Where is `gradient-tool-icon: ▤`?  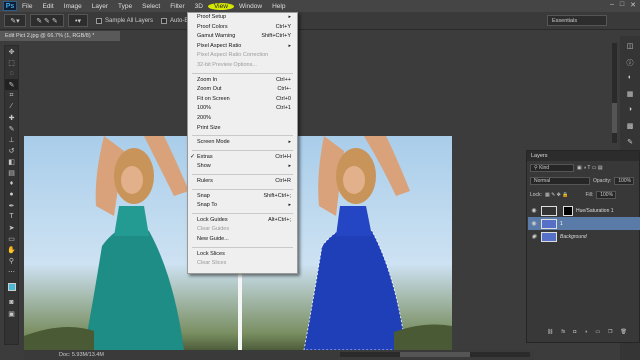 gradient-tool-icon: ▤ is located at coordinates (11, 172).